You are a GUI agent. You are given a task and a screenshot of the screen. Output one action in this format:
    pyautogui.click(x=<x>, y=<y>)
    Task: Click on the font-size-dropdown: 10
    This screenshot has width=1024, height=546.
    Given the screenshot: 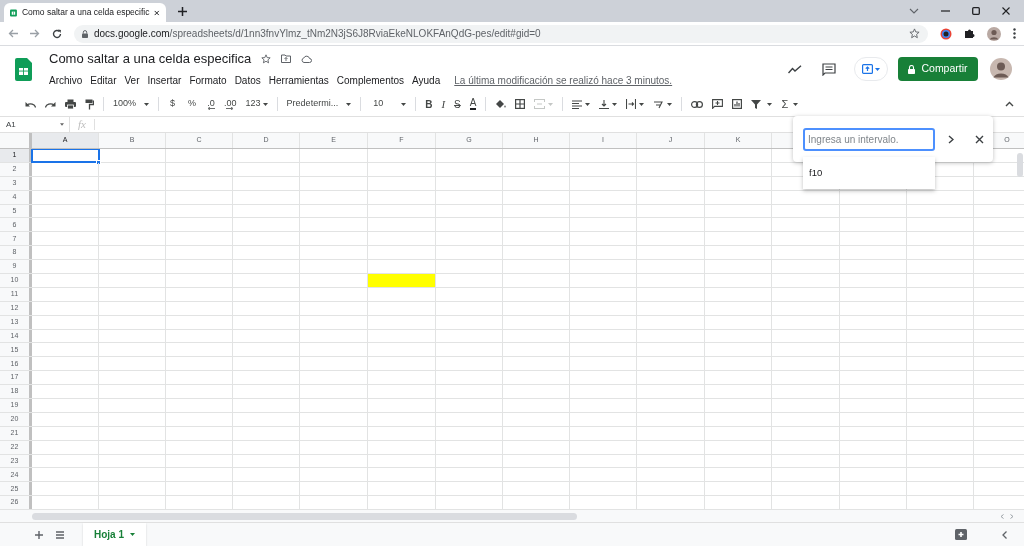 What is the action you would take?
    pyautogui.click(x=388, y=104)
    